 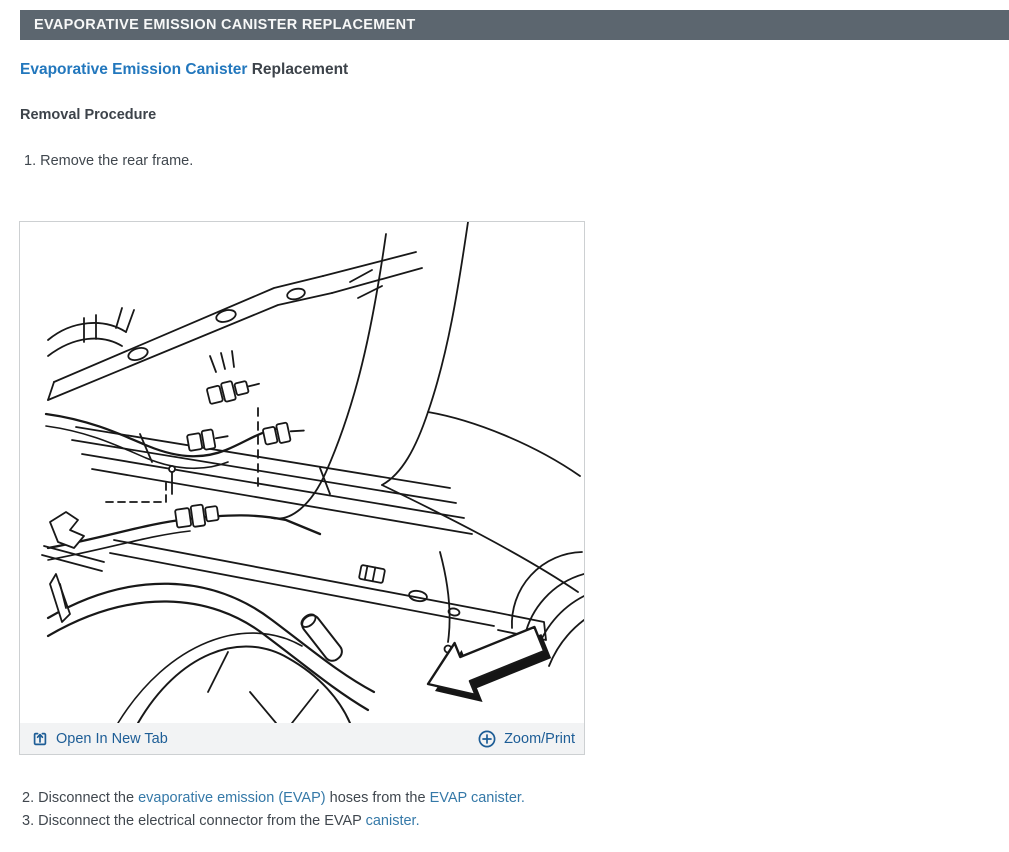 I want to click on step-2-text-3: hoses from the, so click(x=377, y=798).